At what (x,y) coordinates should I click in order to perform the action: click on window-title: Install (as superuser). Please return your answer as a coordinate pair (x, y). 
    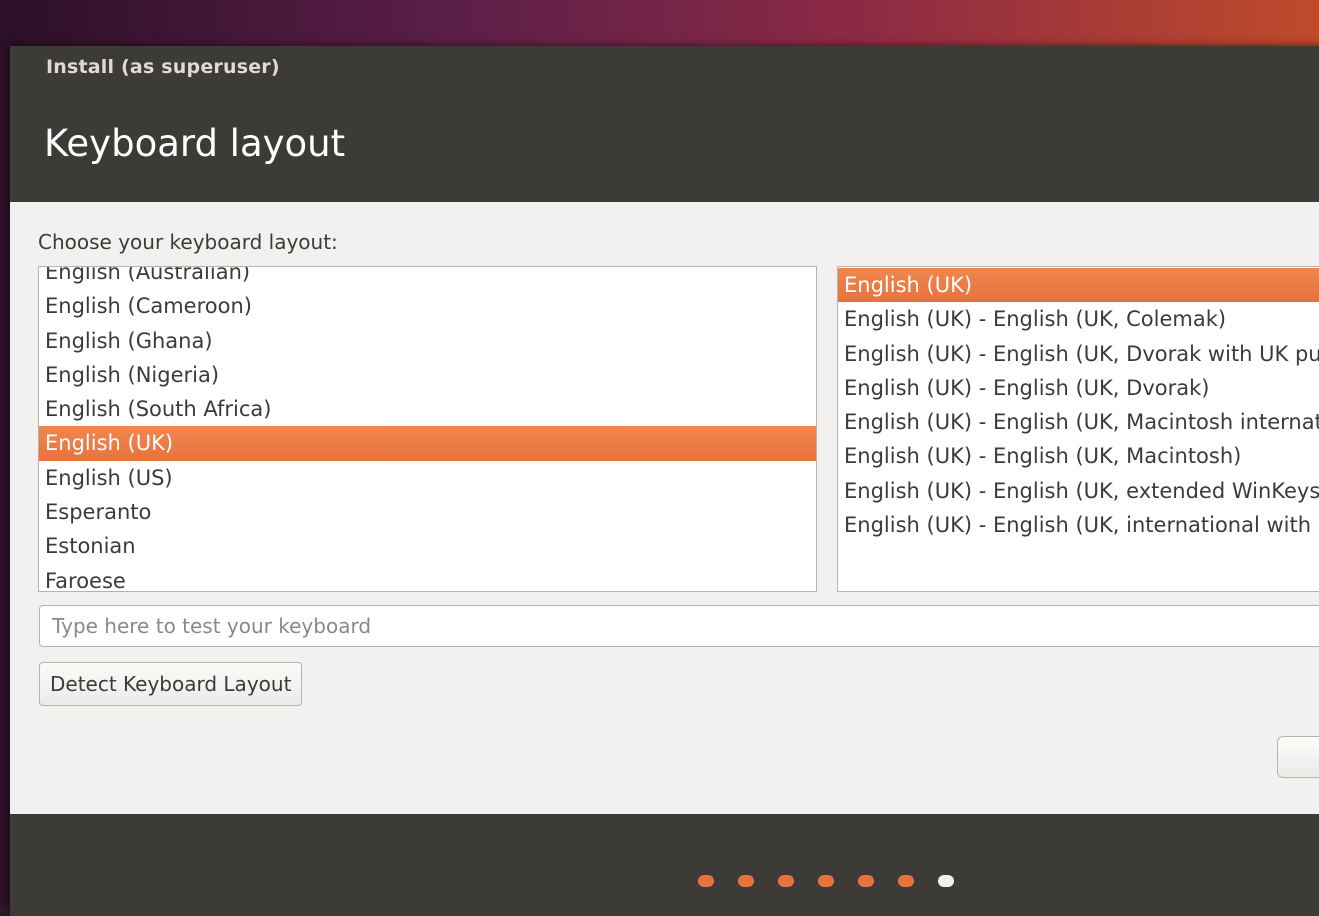
    Looking at the image, I should click on (163, 67).